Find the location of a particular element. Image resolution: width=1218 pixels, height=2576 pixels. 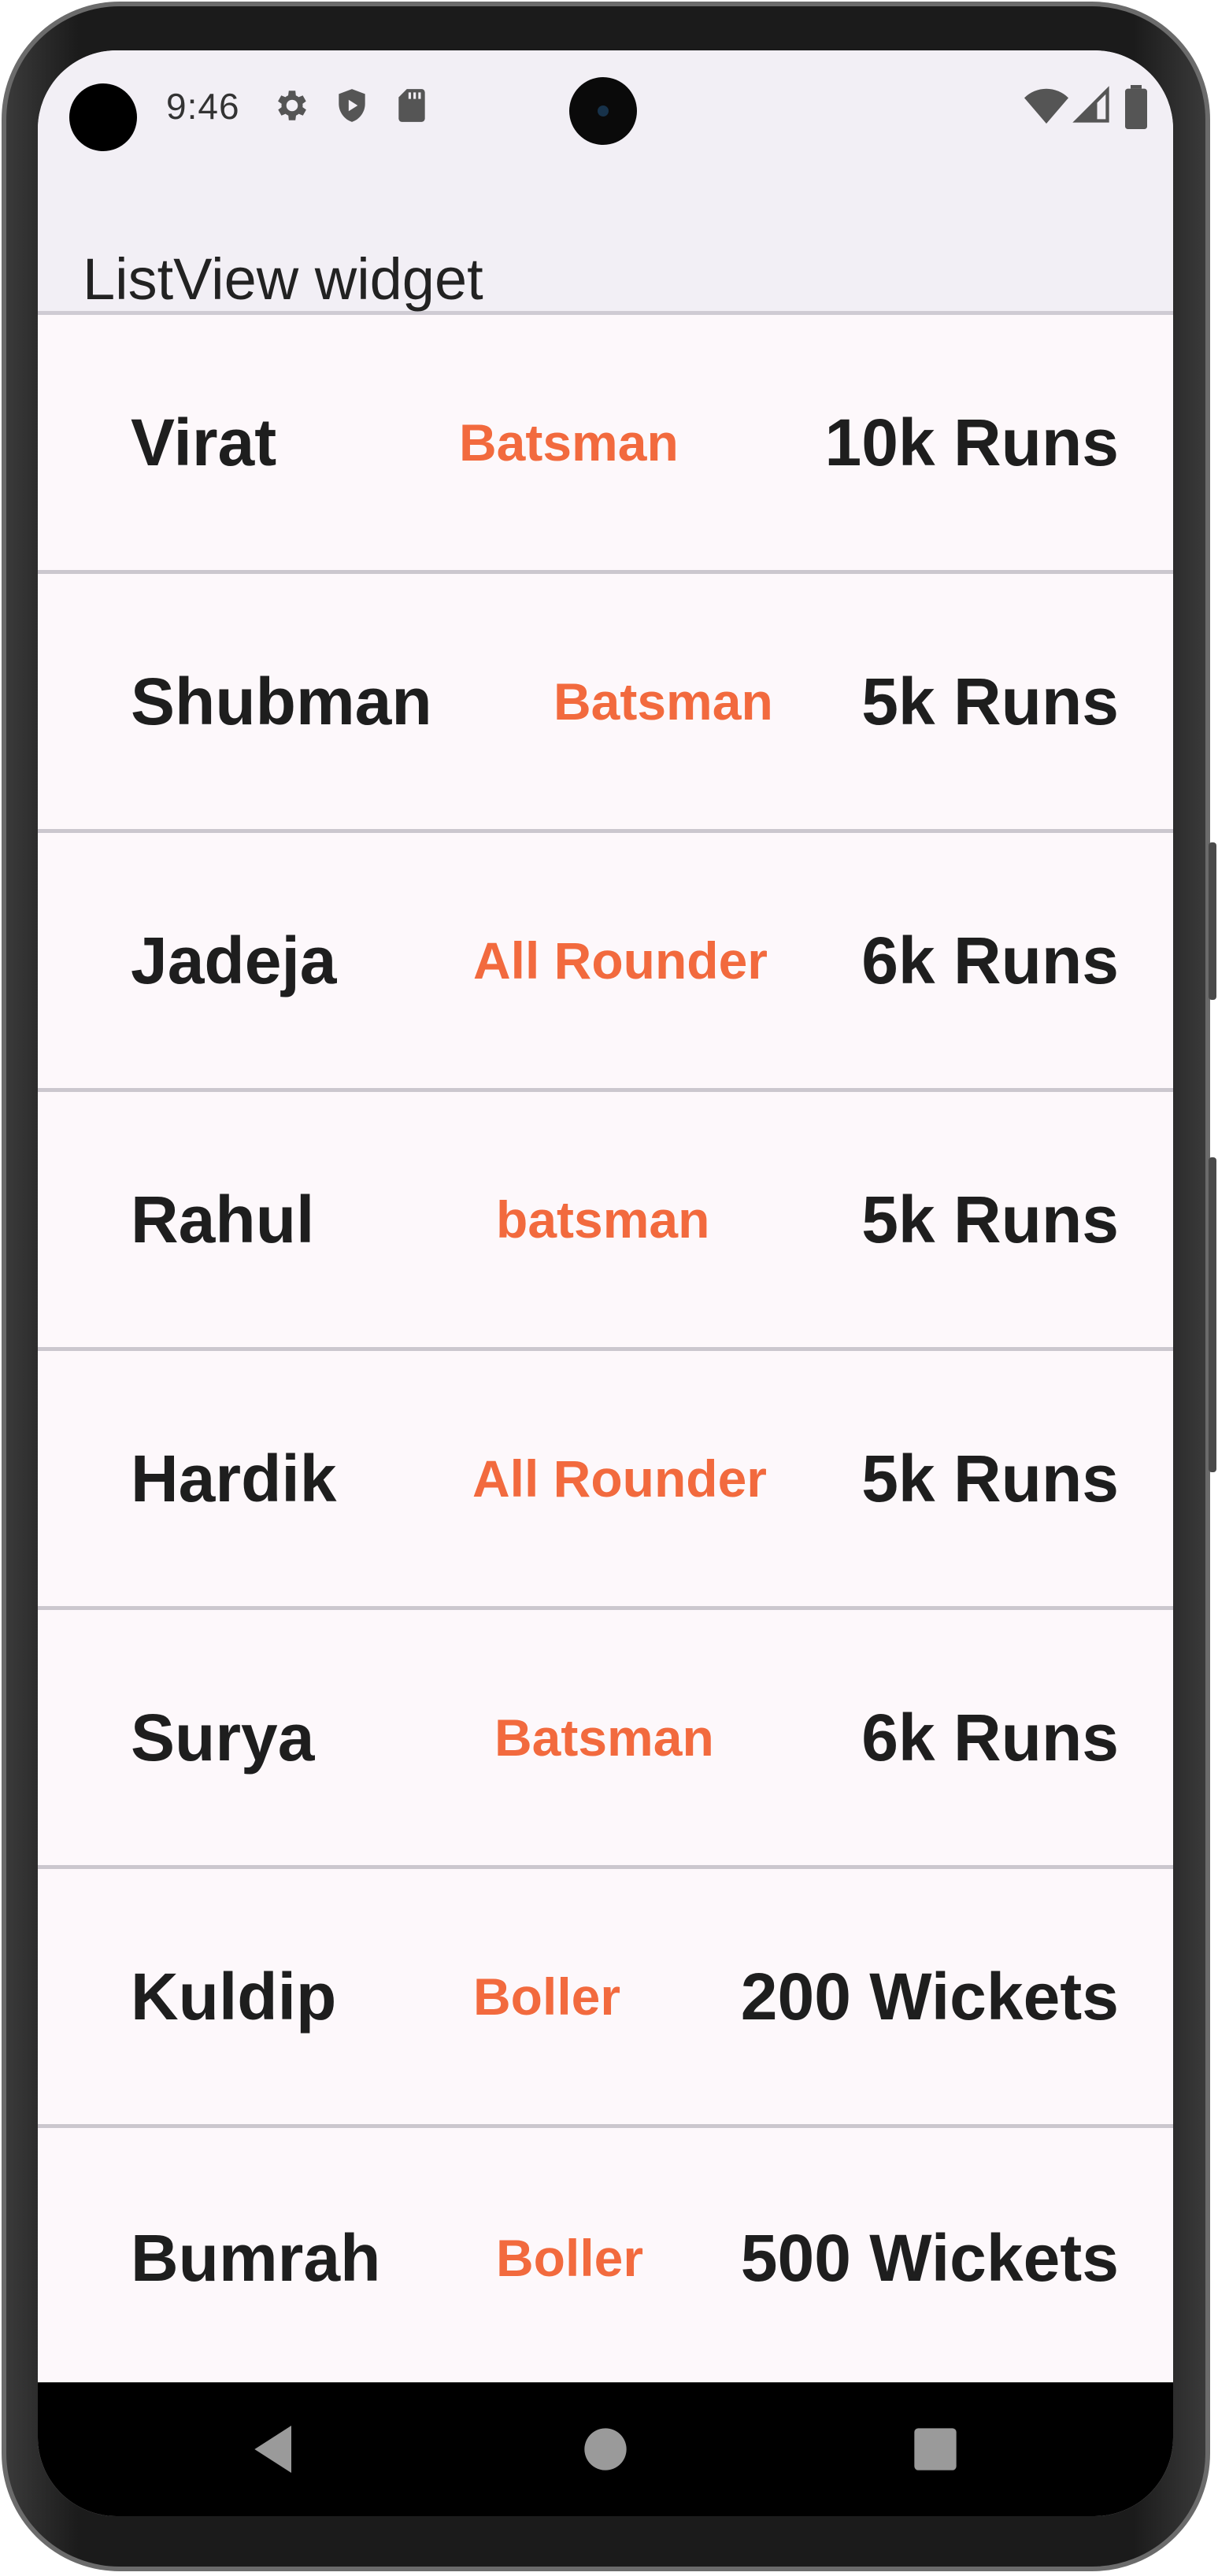

list-item: Bumrah Boller 500 Wickets is located at coordinates (605, 2257).